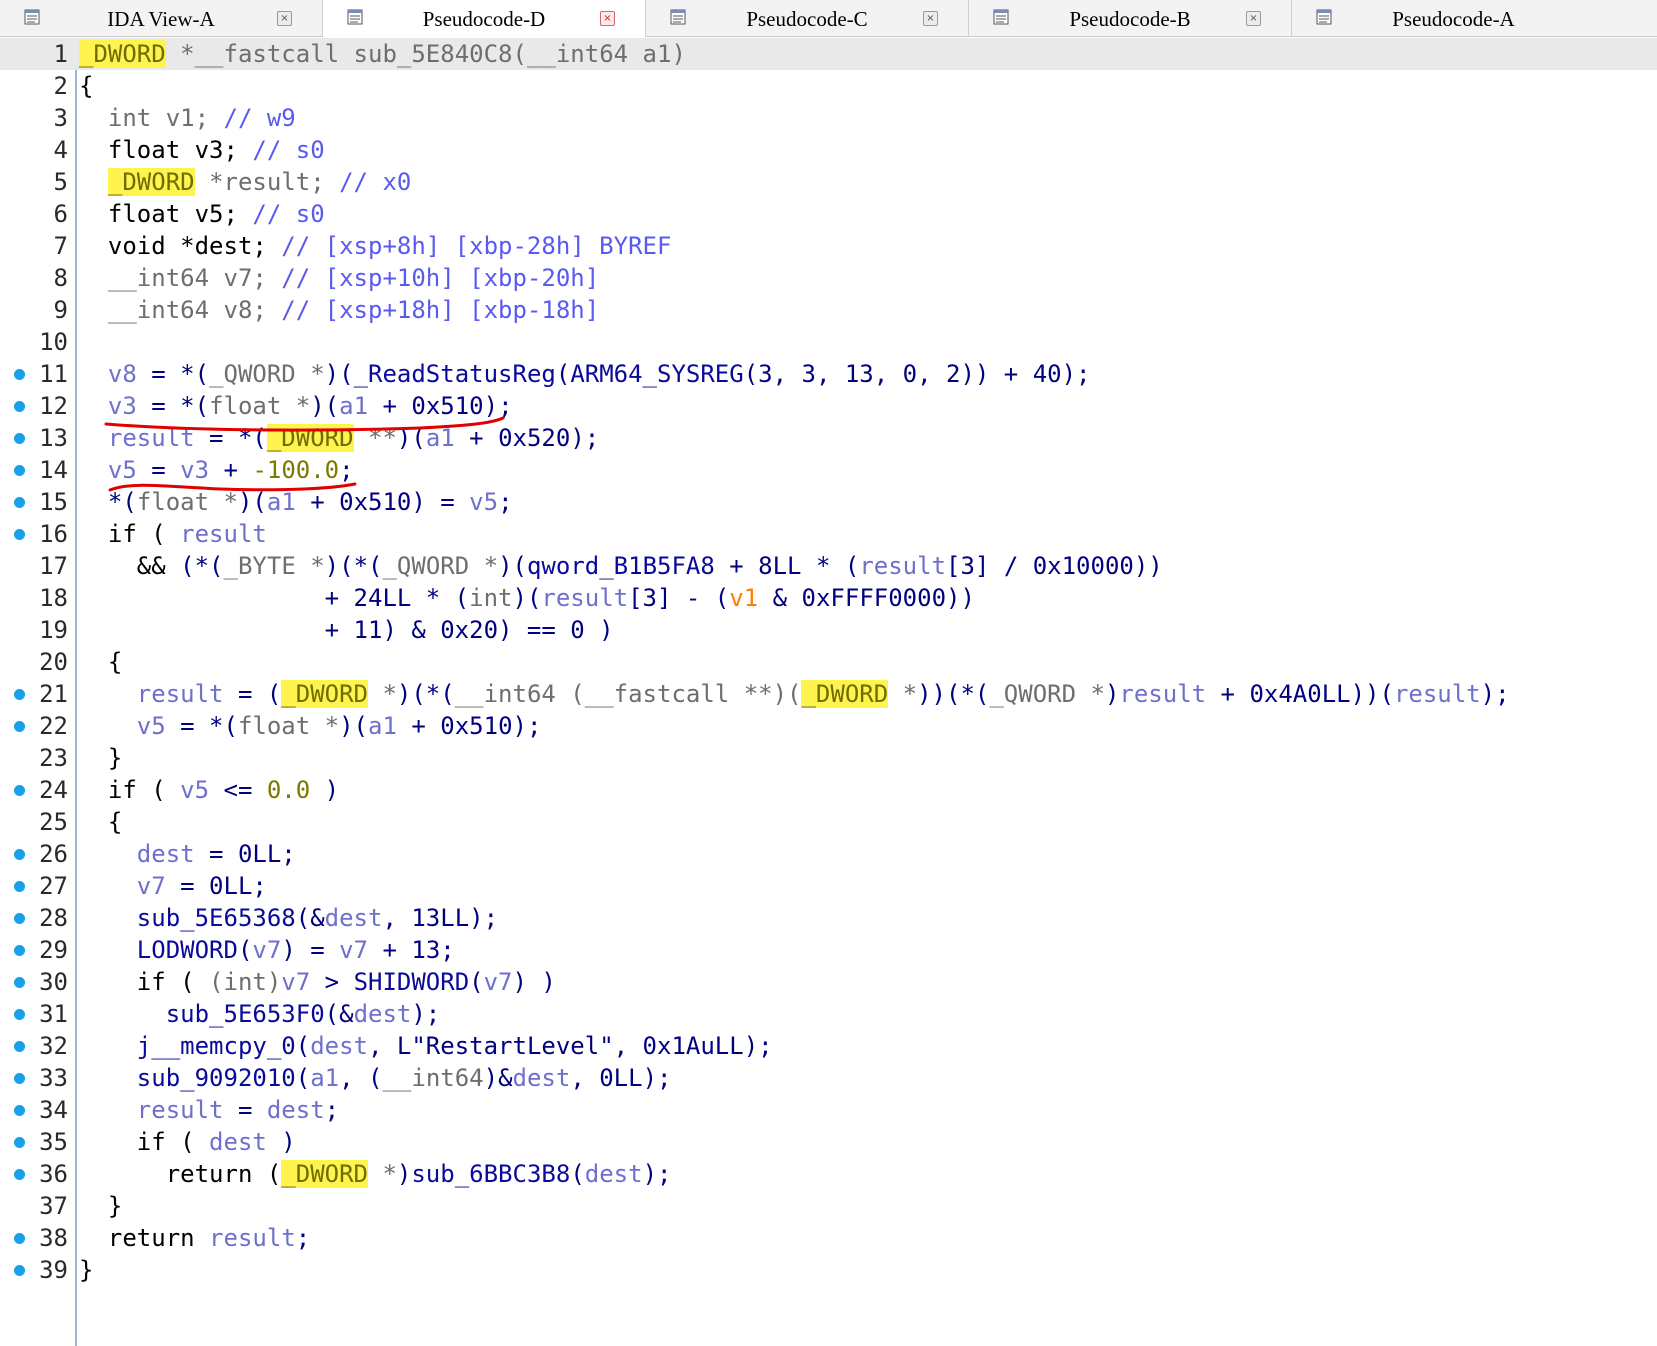 This screenshot has width=1657, height=1346. Describe the element at coordinates (166, 118) in the screenshot. I see `code-token: int v1;` at that location.